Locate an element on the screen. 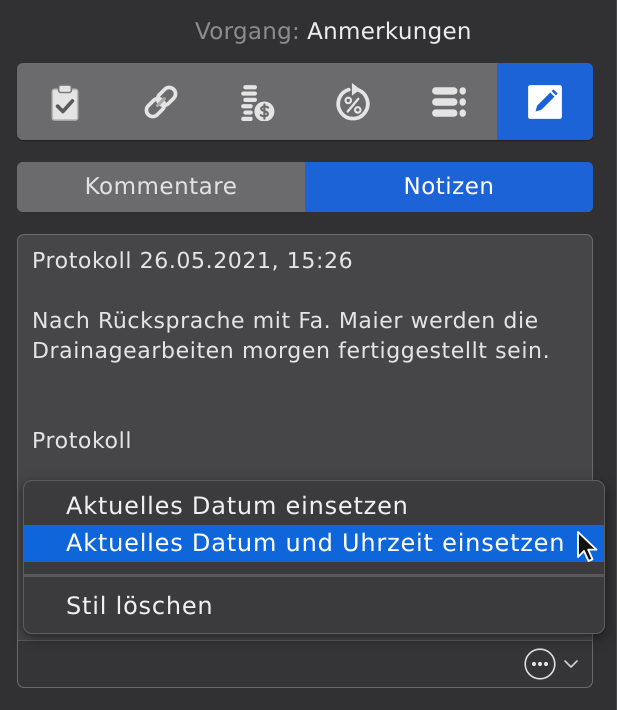 The image size is (617, 710). view-tab: Notizen is located at coordinates (449, 187).